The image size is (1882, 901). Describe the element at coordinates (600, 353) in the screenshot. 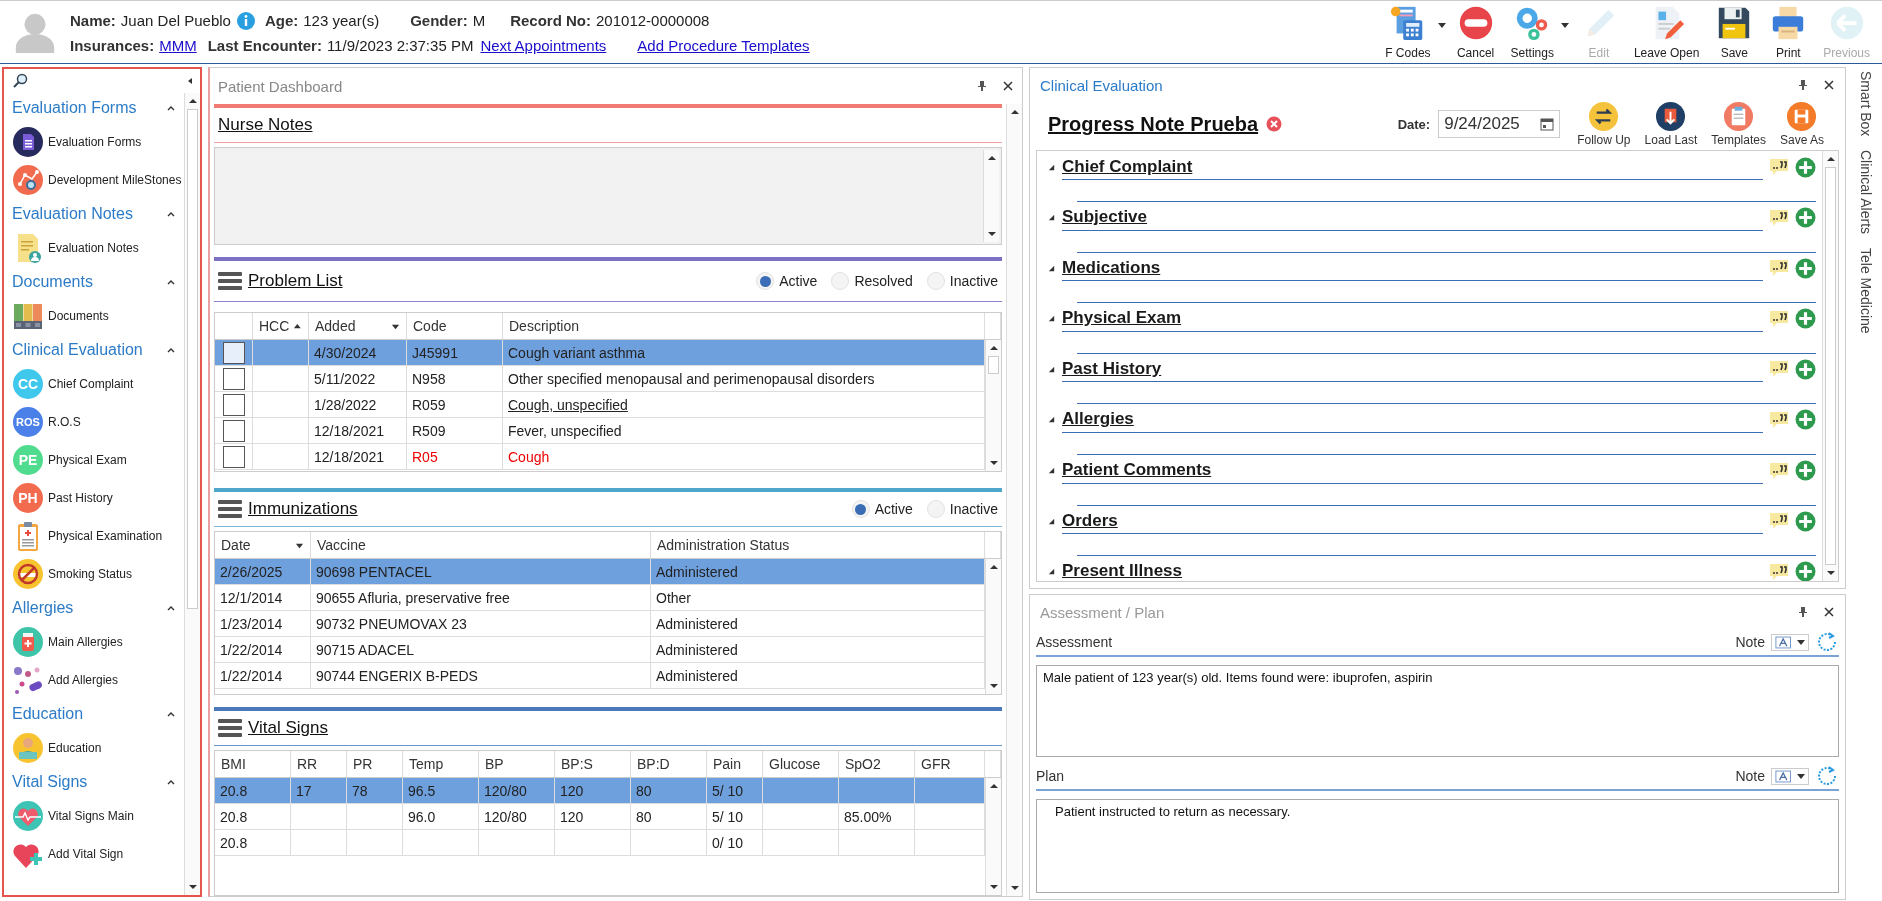

I see `table-row: 4/30/2024 J45991 Cough variant asthma` at that location.